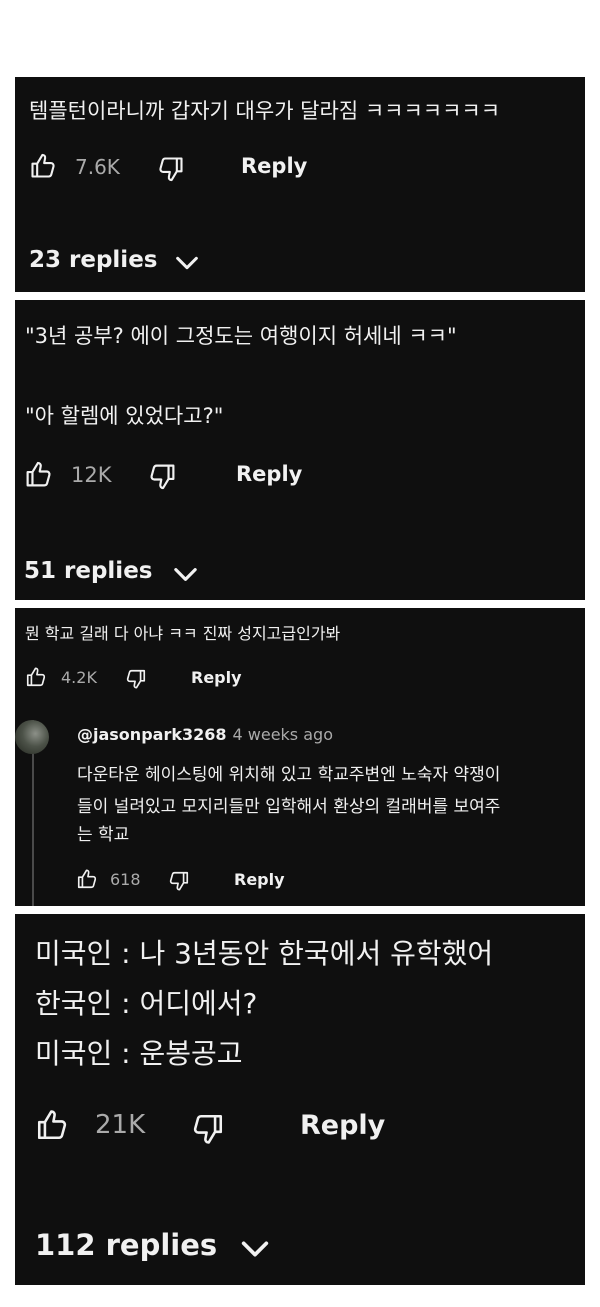 This screenshot has height=1307, width=600. I want to click on view-replies-button: 23 replies, so click(93, 260).